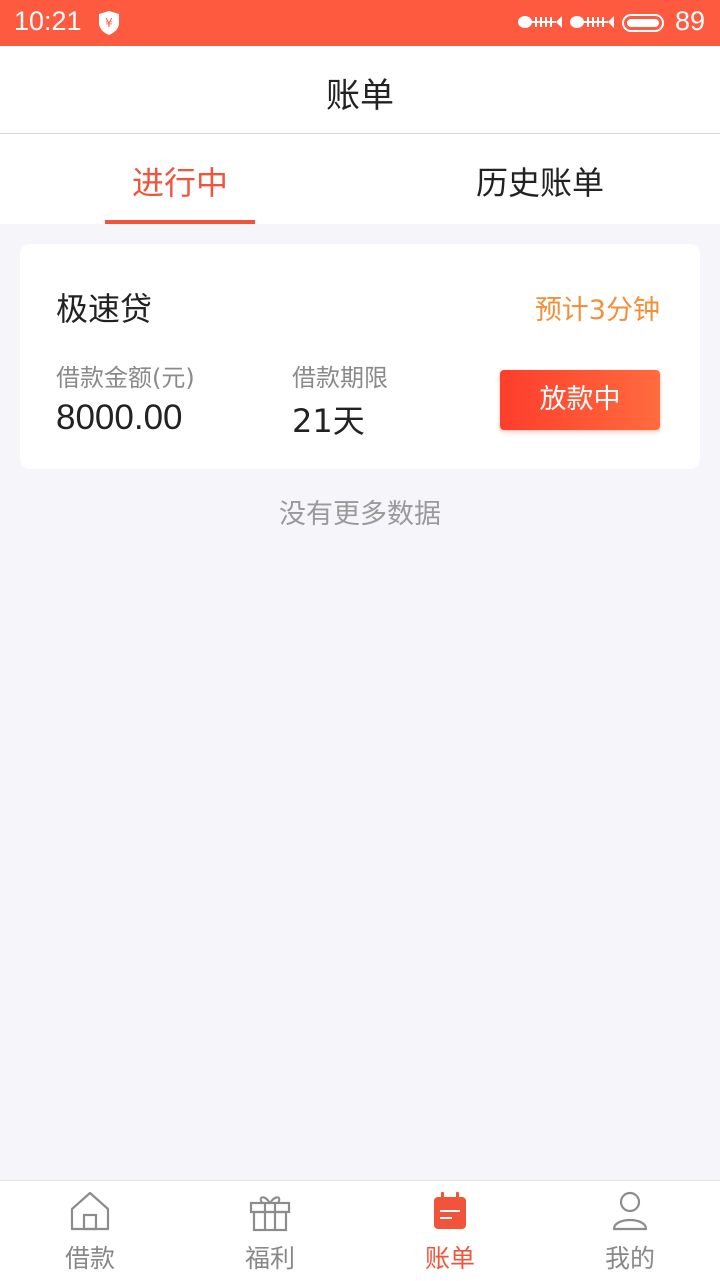 The image size is (720, 1281). I want to click on no-more-data-text: 没有更多数据, so click(360, 514).